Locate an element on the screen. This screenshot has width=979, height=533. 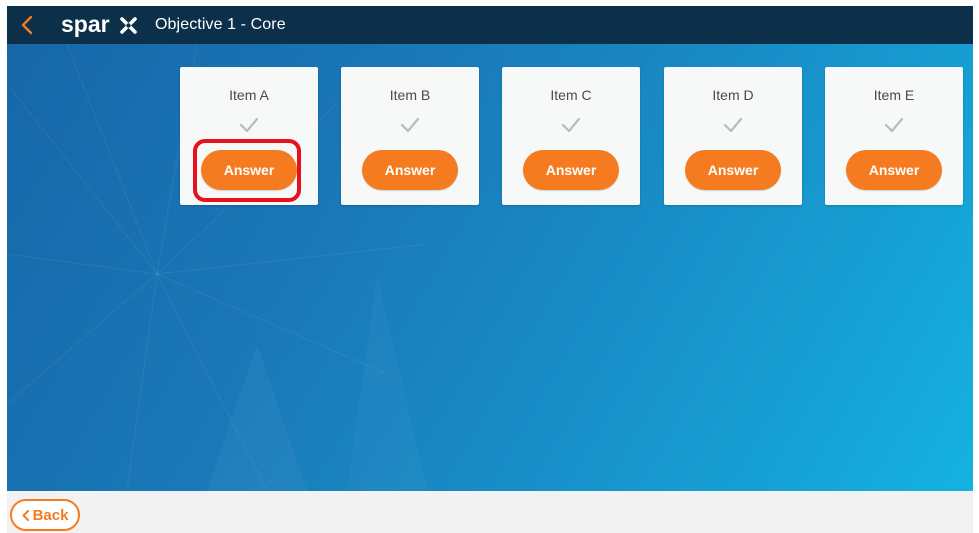
top-bar: spar Objective 1 - Core is located at coordinates (490, 25).